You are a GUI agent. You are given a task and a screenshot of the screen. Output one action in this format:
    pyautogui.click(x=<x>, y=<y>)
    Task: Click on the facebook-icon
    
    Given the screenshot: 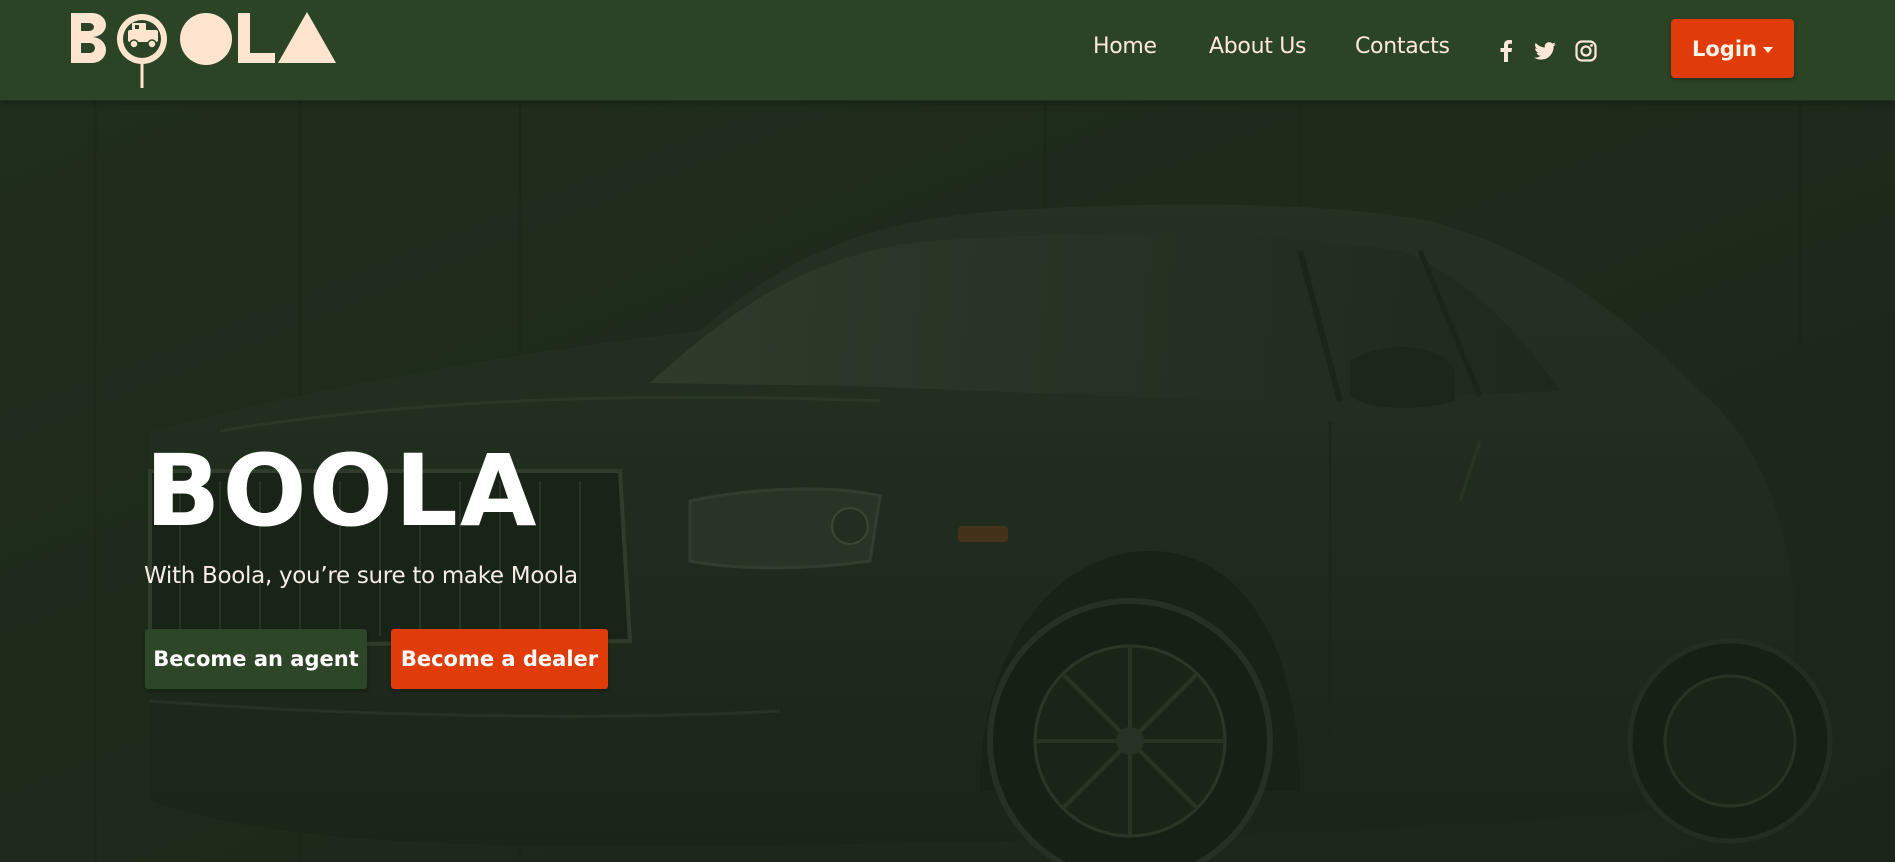 What is the action you would take?
    pyautogui.click(x=1506, y=51)
    